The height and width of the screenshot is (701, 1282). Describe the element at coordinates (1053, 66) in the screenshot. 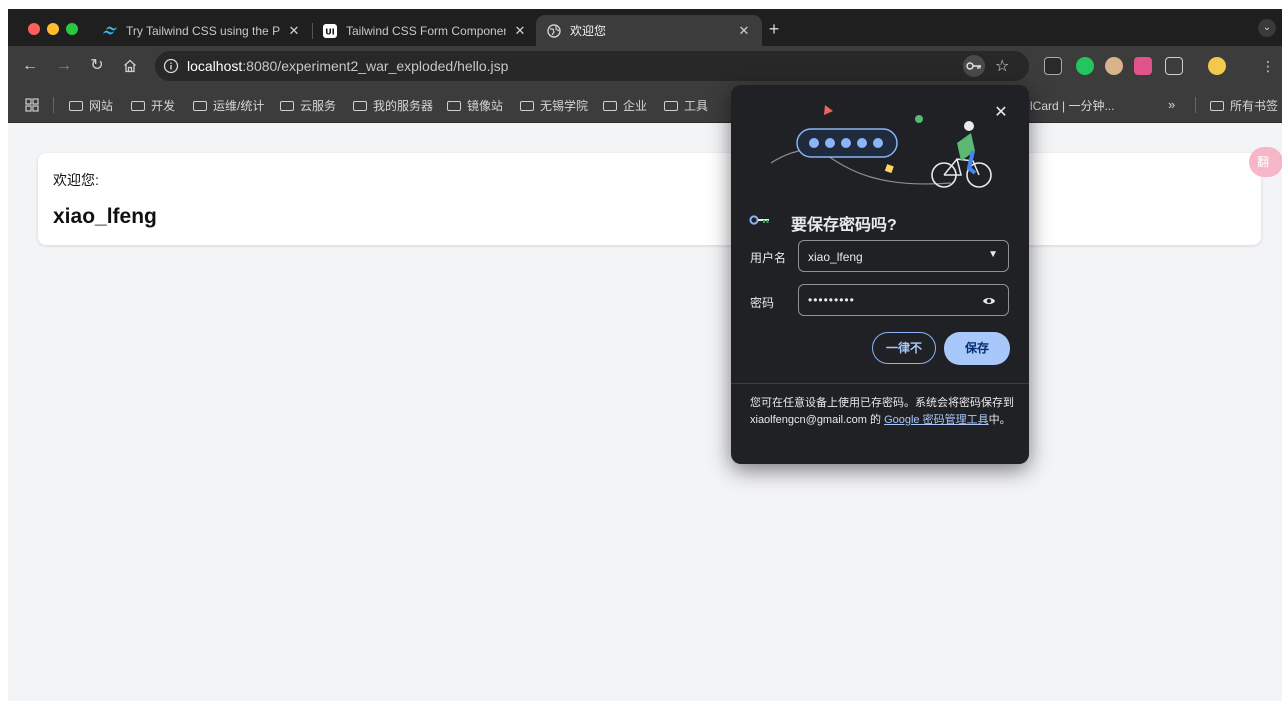

I see `extension-glasses-icon` at that location.